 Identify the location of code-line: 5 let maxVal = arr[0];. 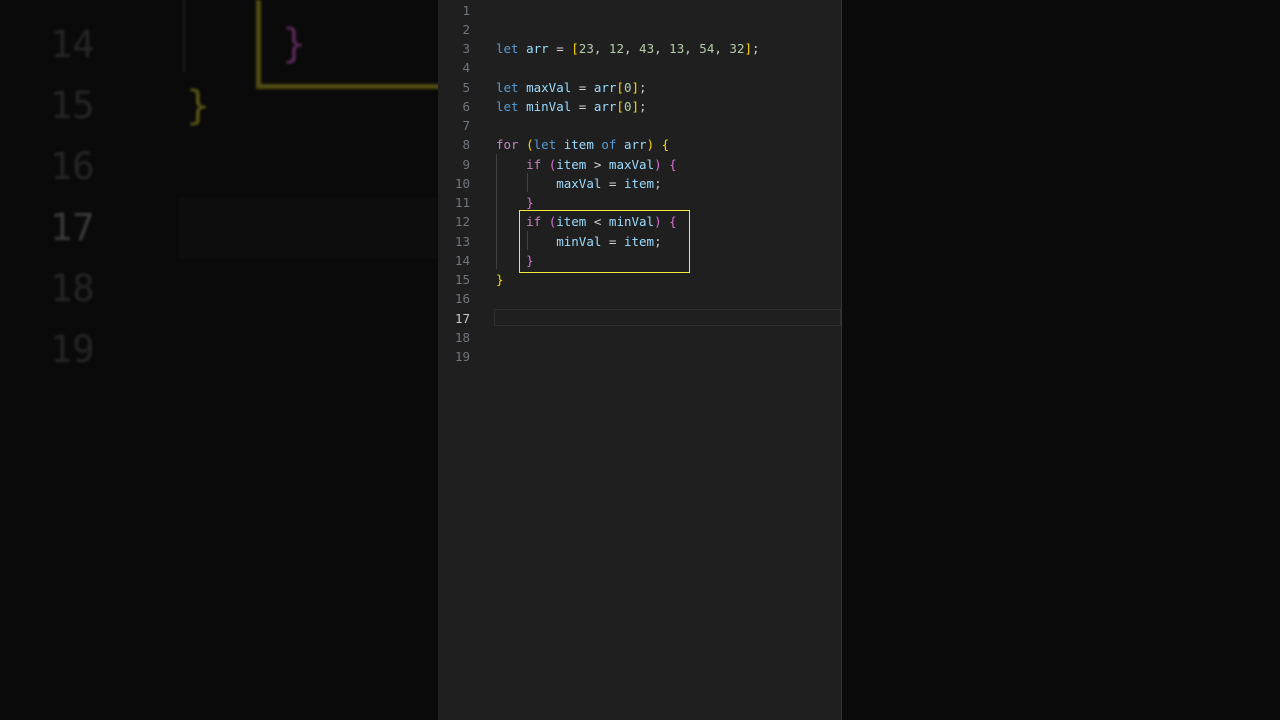
(639, 87).